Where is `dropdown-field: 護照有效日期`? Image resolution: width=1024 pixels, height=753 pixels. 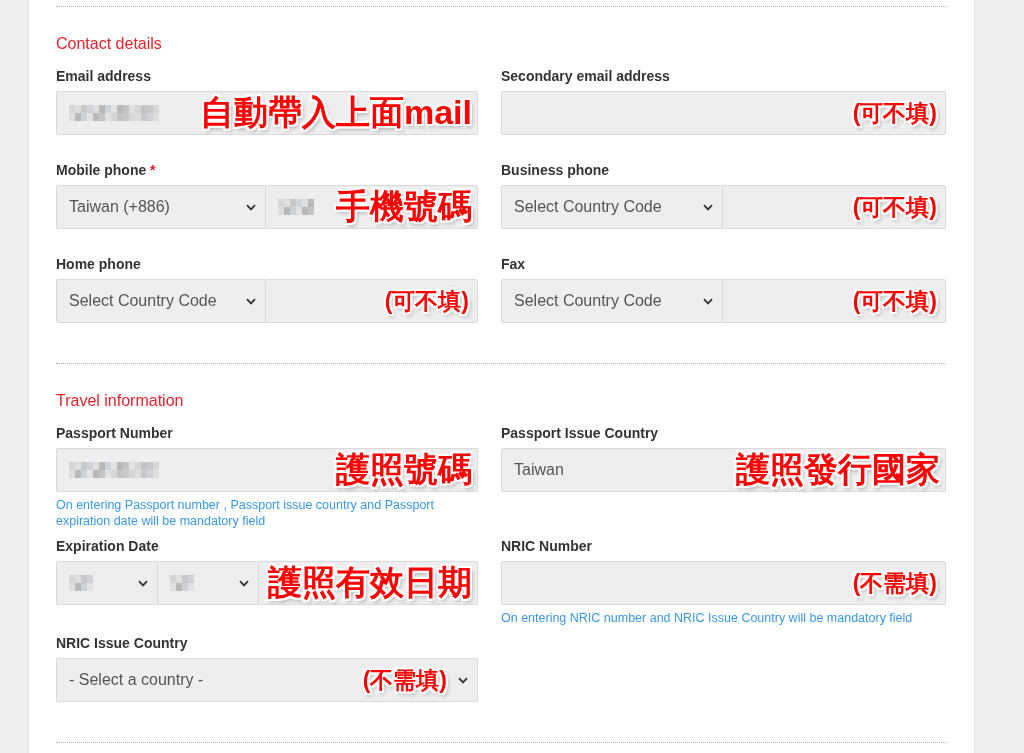 dropdown-field: 護照有效日期 is located at coordinates (368, 583).